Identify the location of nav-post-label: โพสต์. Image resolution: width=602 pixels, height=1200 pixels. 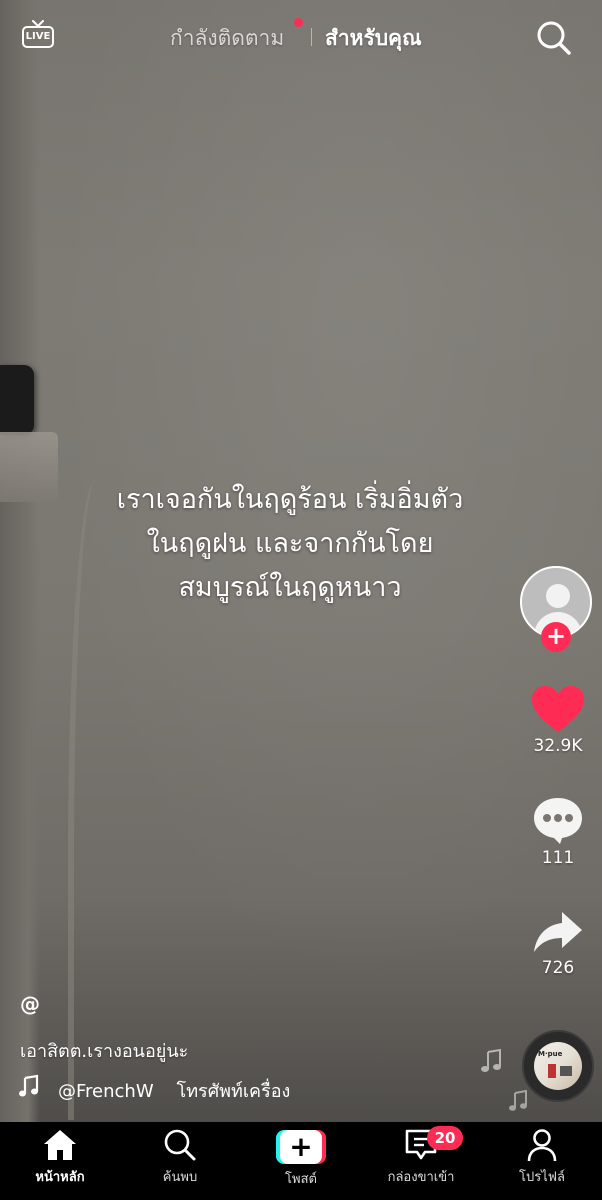
(301, 1179).